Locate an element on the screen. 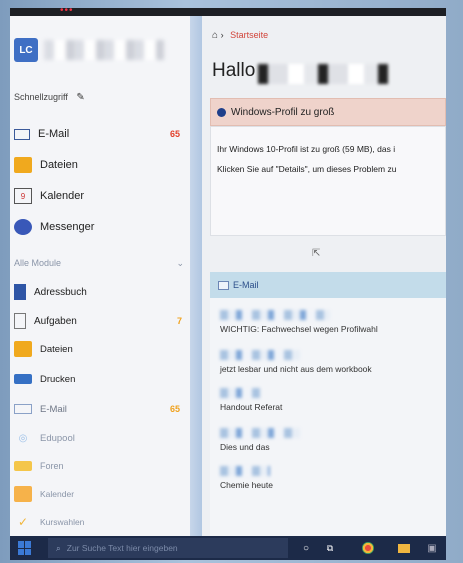 Image resolution: width=463 pixels, height=563 pixels. sidebar-item-label: Adressbuch is located at coordinates (60, 292).